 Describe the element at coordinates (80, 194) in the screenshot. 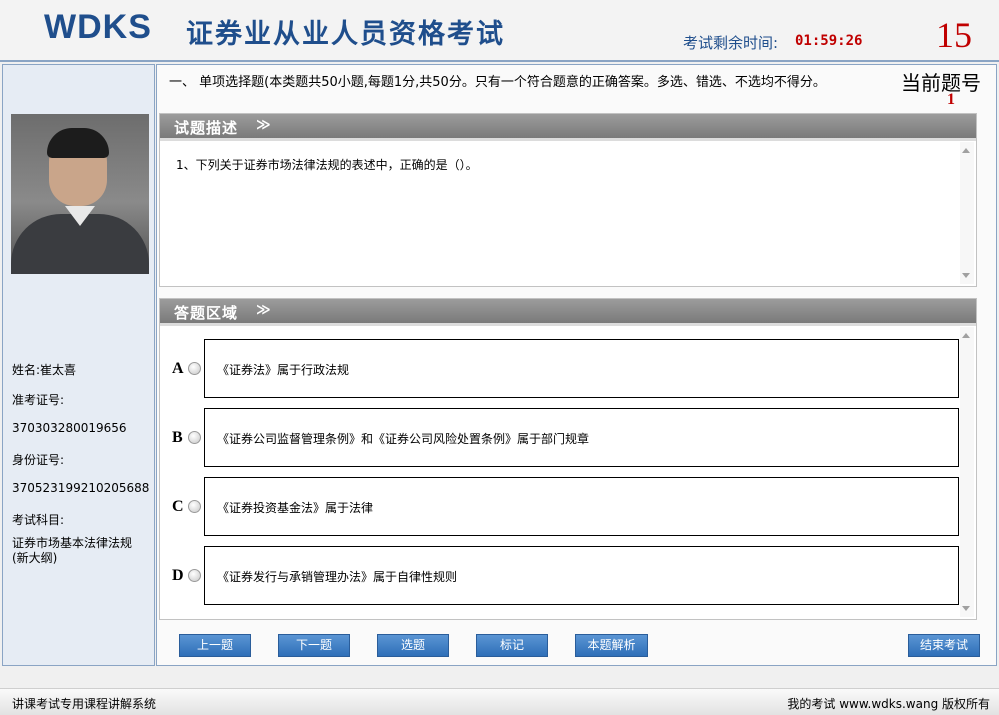

I see `candidate-photo` at that location.